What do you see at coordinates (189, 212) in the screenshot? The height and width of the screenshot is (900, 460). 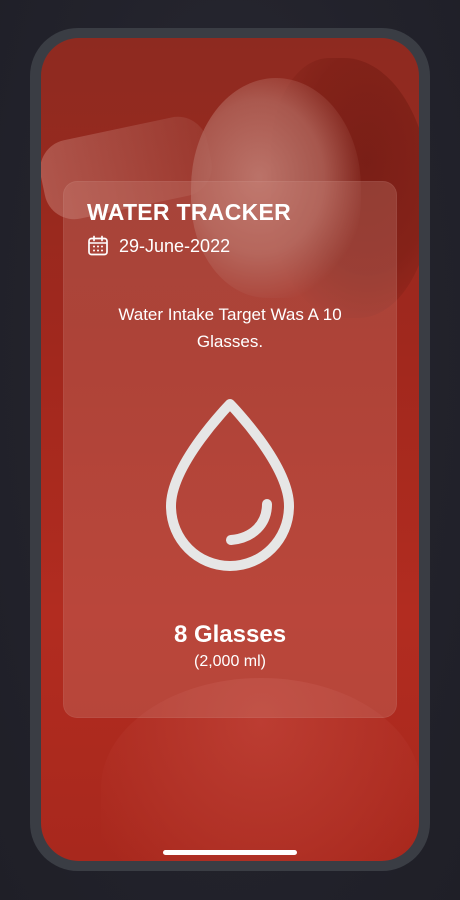 I see `page-title: WATER TRACKER` at bounding box center [189, 212].